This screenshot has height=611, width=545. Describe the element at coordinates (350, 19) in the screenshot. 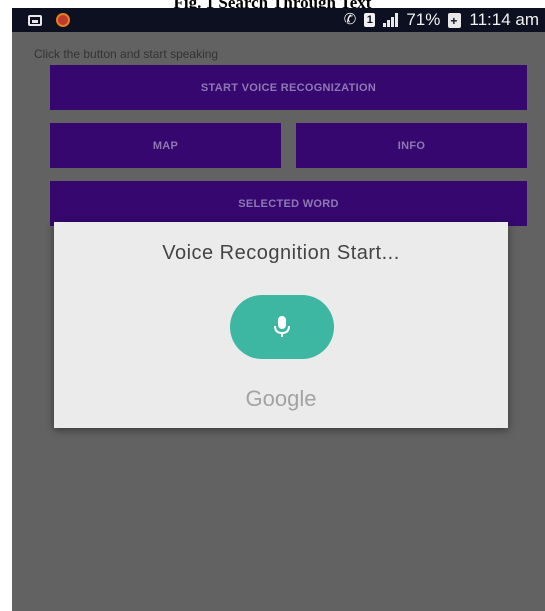

I see `call-icon: ✆` at that location.